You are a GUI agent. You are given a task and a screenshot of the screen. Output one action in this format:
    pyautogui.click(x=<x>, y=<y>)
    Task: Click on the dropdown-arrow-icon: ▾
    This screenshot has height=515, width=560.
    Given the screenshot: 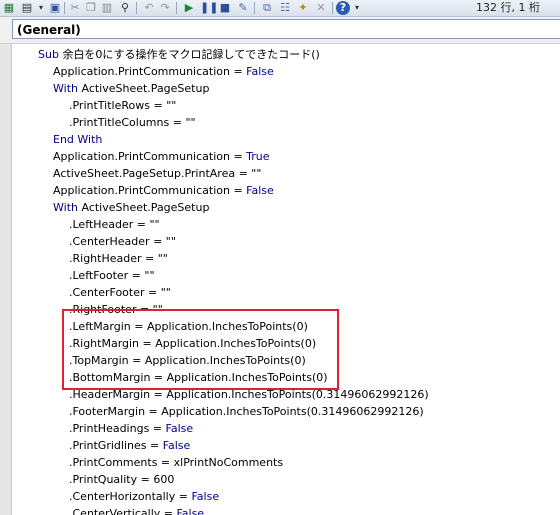 What is the action you would take?
    pyautogui.click(x=41, y=8)
    